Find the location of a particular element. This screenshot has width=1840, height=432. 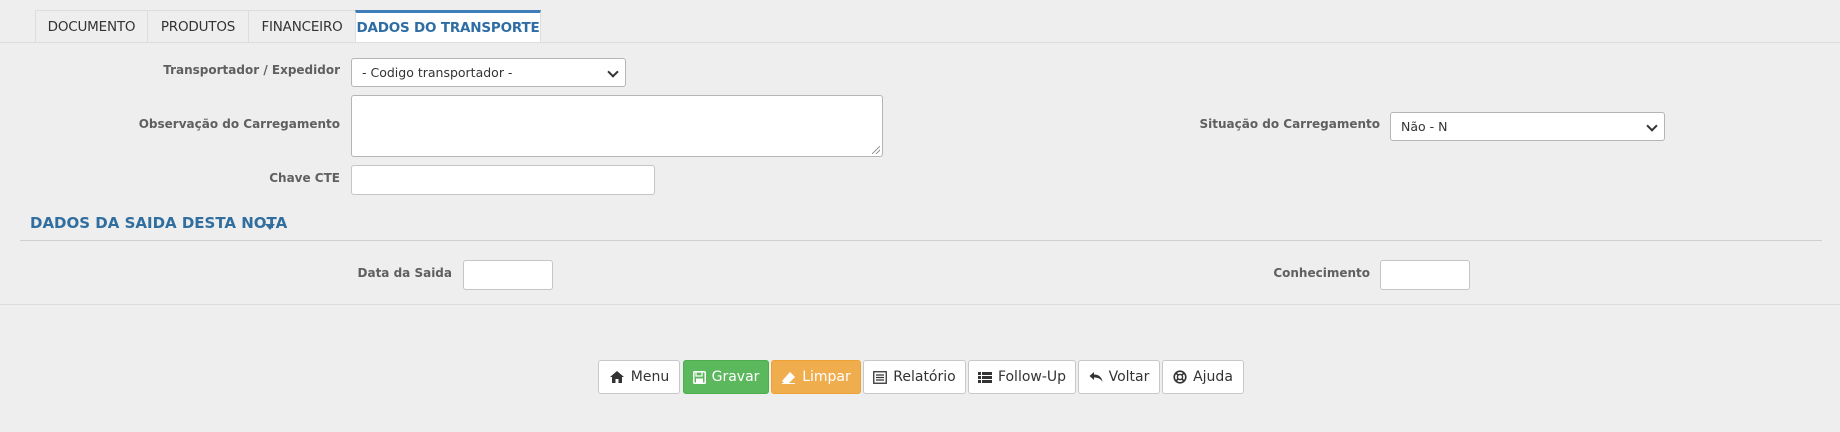

menu-button: Menu is located at coordinates (639, 377).